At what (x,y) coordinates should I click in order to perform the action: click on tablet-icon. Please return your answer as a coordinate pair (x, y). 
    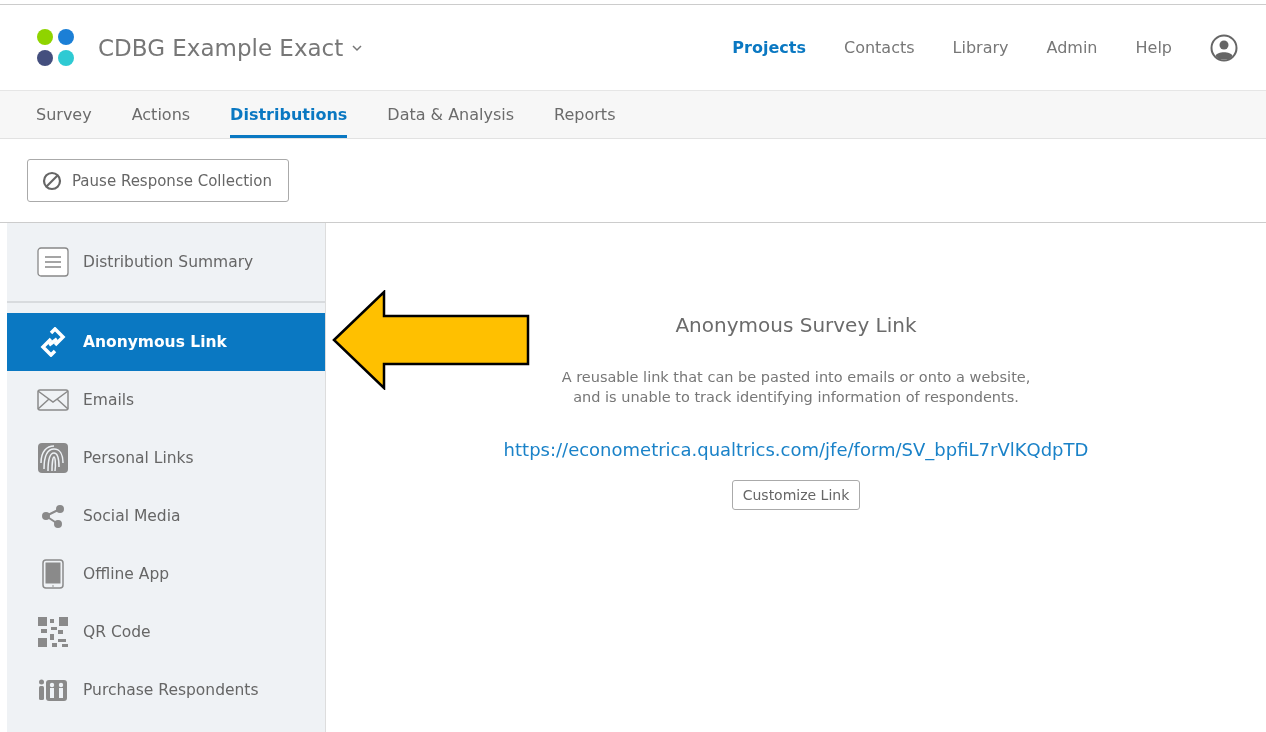
    Looking at the image, I should click on (53, 574).